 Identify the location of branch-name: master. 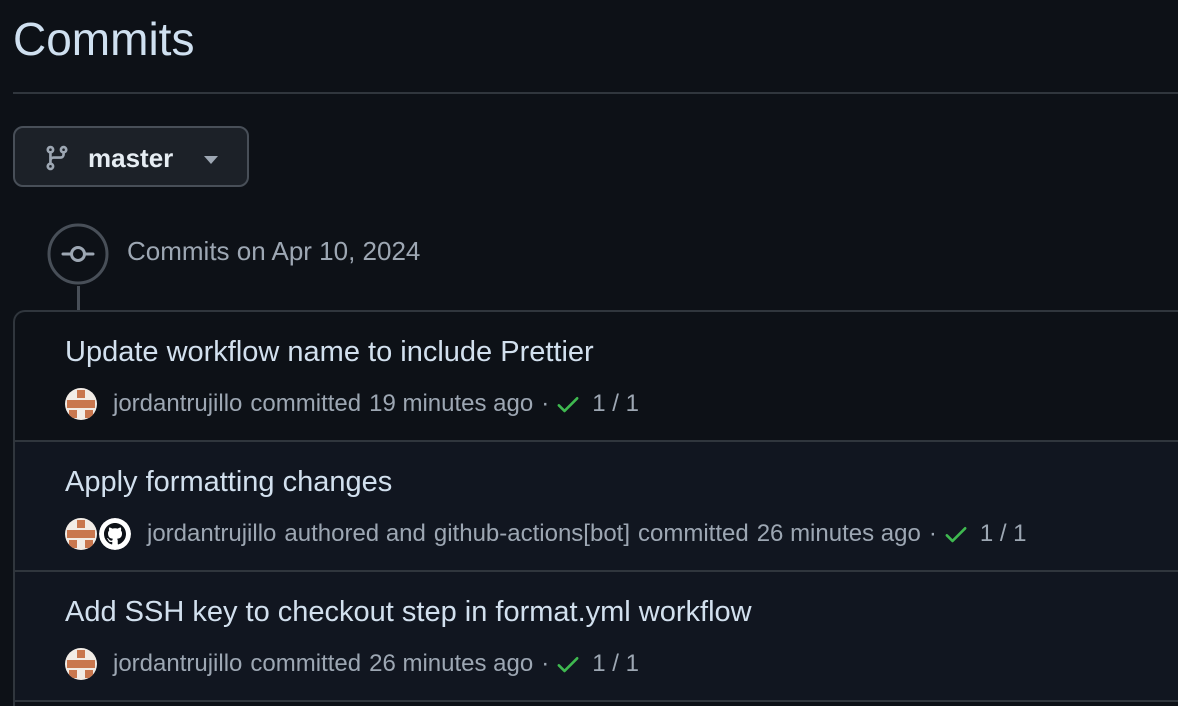
(131, 158).